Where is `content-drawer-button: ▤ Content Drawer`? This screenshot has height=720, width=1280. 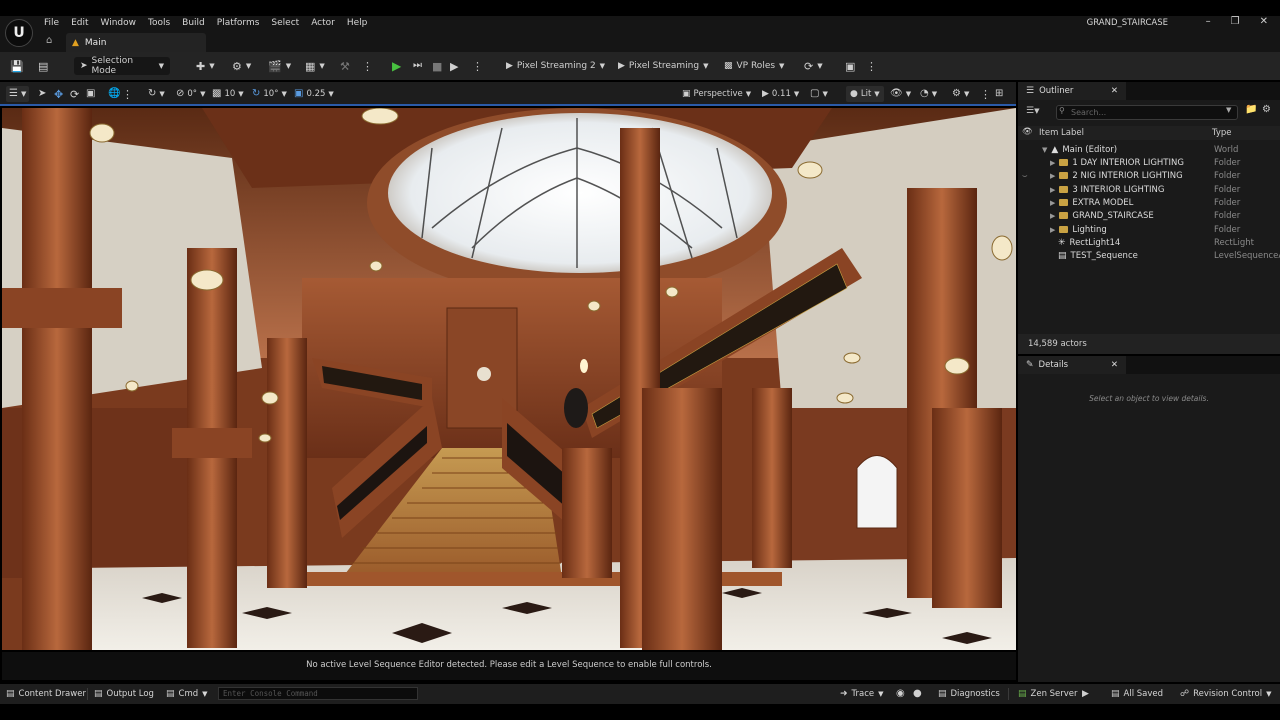 content-drawer-button: ▤ Content Drawer is located at coordinates (46, 694).